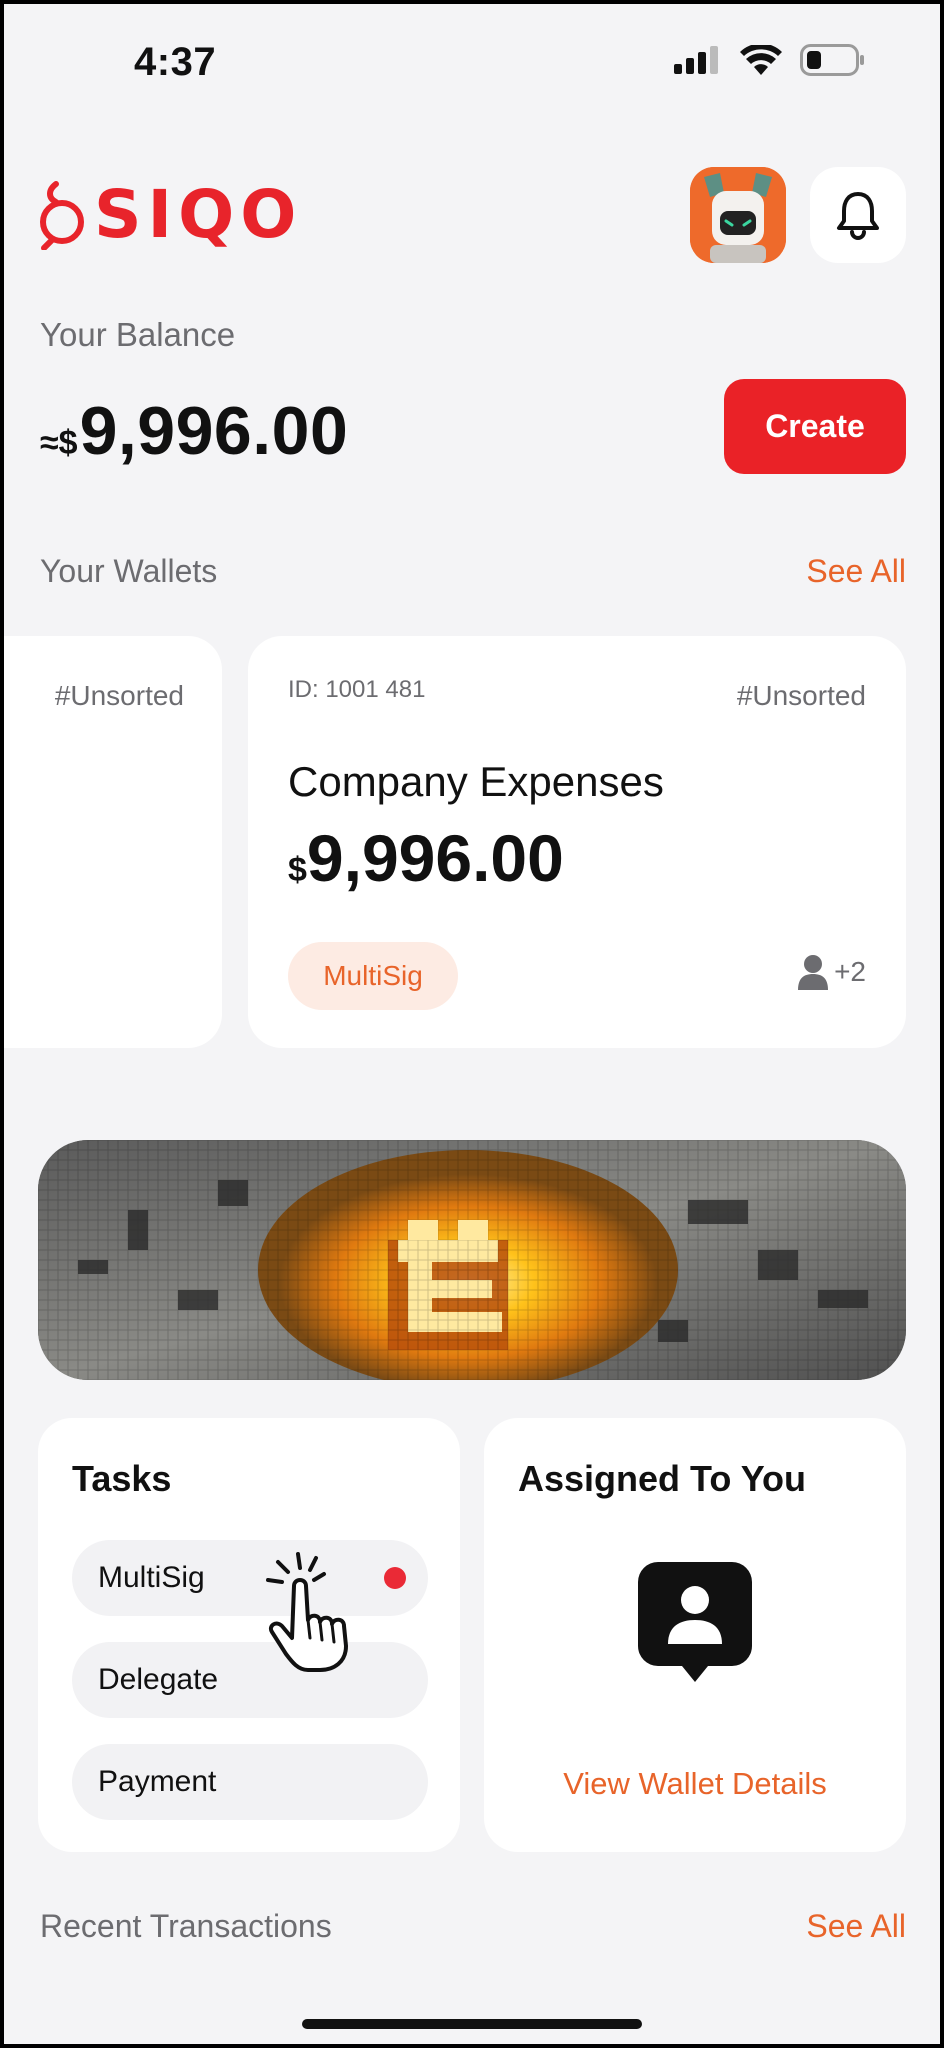  What do you see at coordinates (138, 334) in the screenshot?
I see `balance-label: Your Balance` at bounding box center [138, 334].